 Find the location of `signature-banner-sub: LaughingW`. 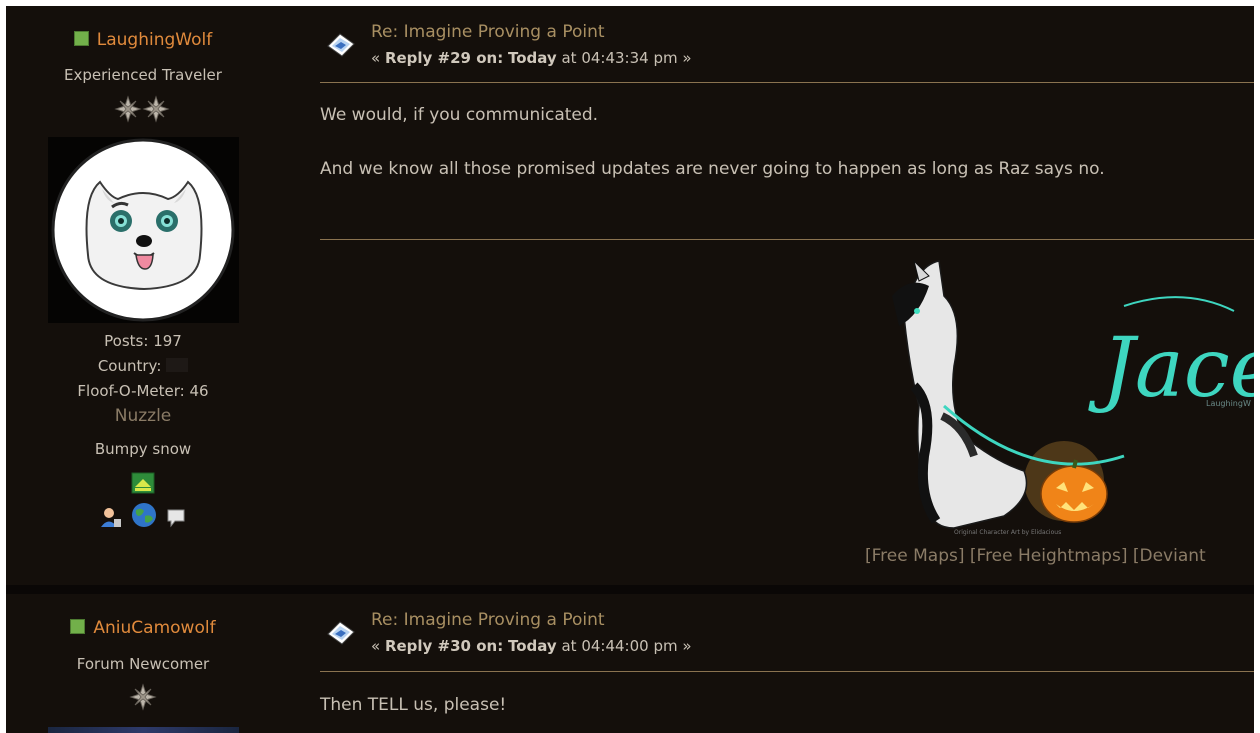

signature-banner-sub: LaughingW is located at coordinates (1228, 403).